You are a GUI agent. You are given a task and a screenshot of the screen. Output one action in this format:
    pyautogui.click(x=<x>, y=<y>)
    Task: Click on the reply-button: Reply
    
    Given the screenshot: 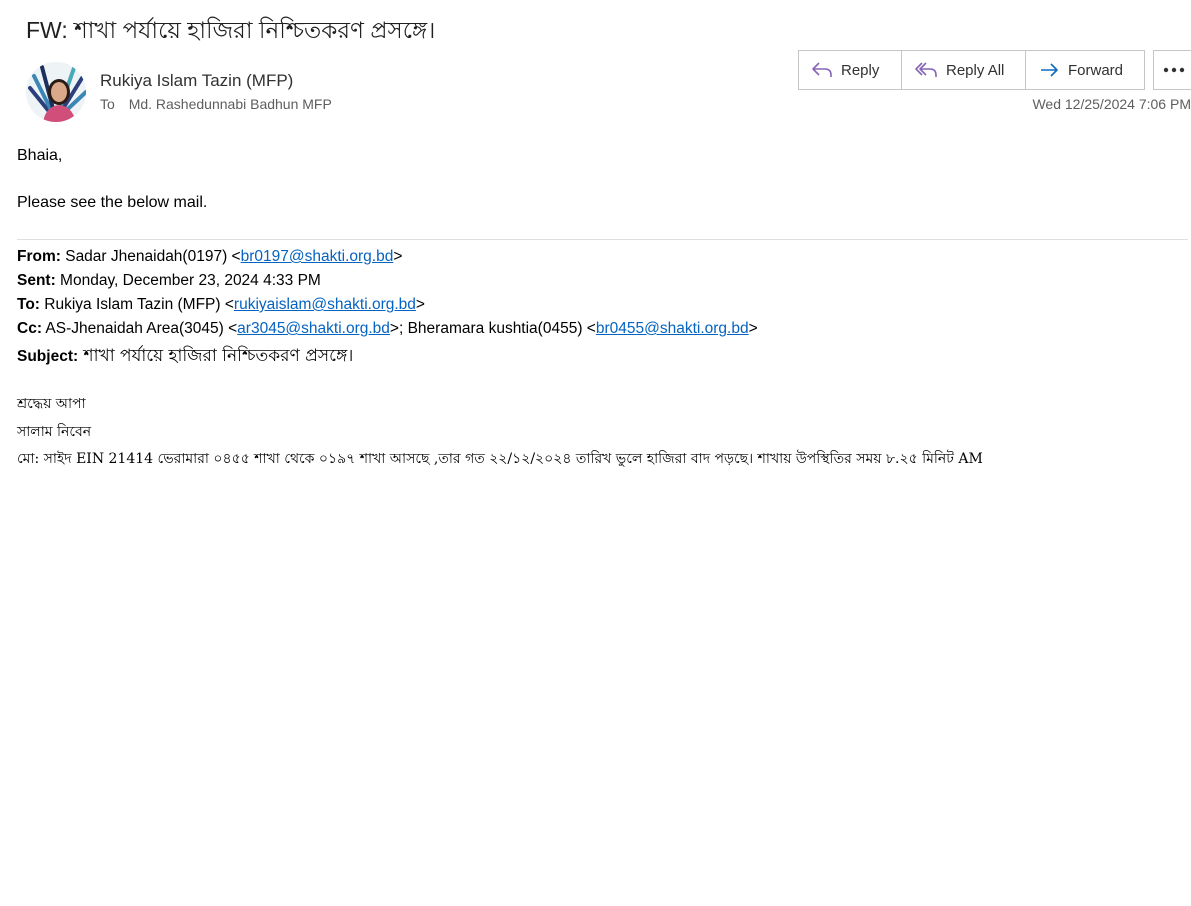 What is the action you would take?
    pyautogui.click(x=850, y=70)
    